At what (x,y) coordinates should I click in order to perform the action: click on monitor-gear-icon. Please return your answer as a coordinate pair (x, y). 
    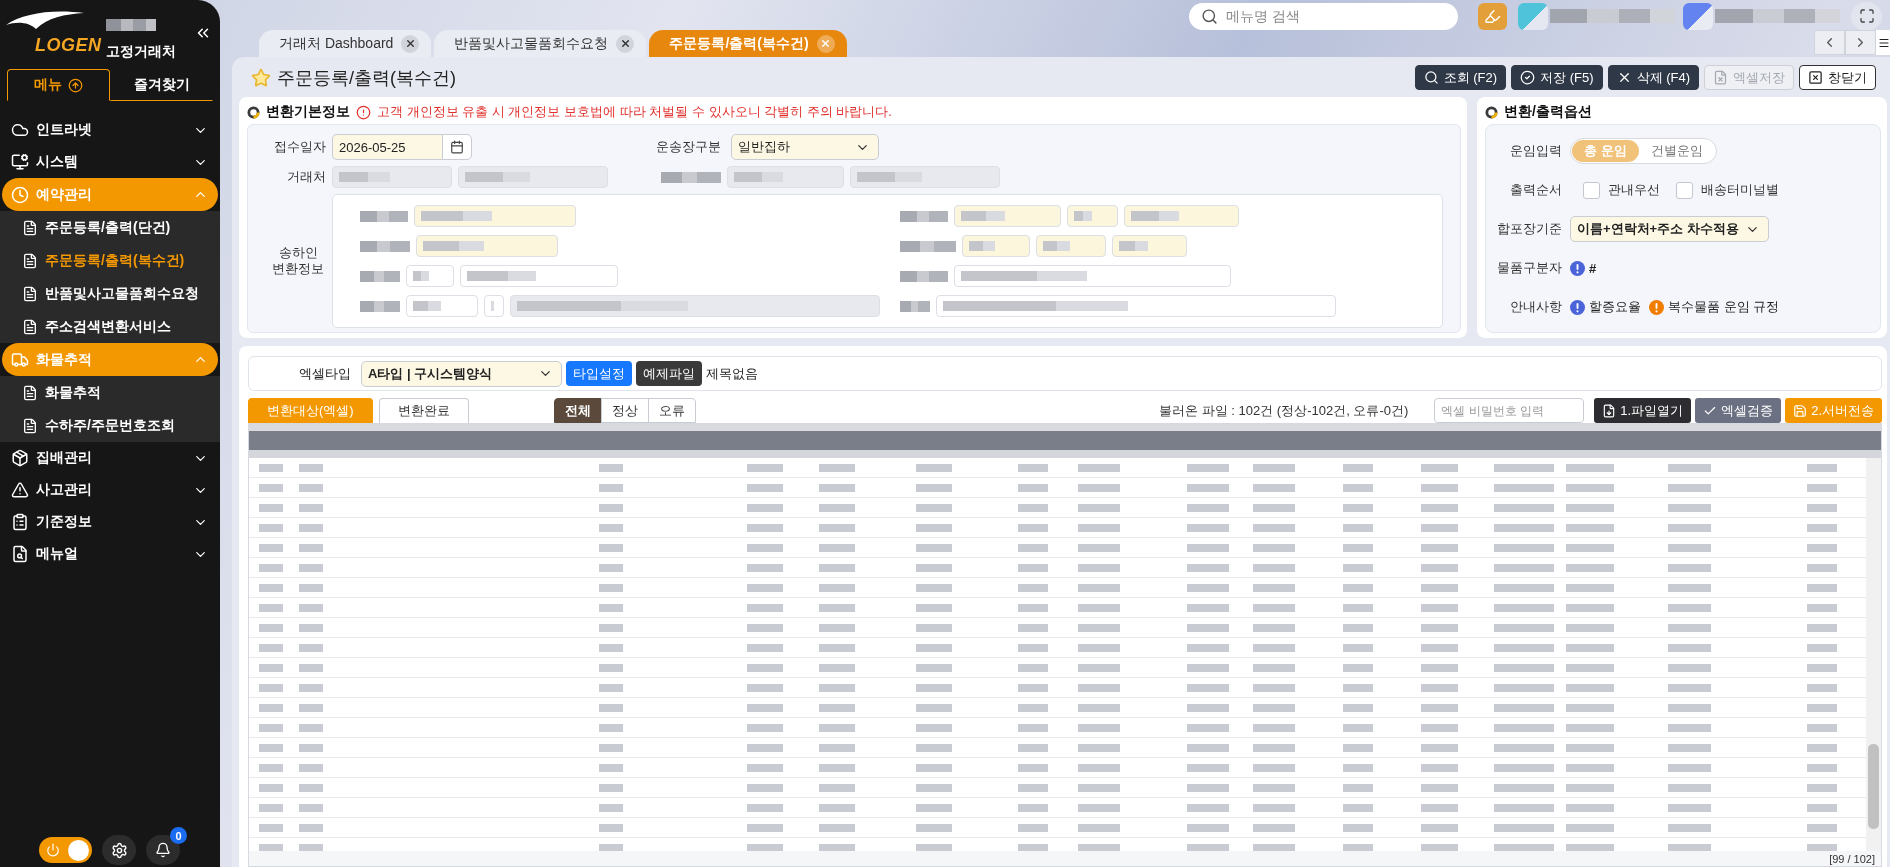
    Looking at the image, I should click on (20, 162).